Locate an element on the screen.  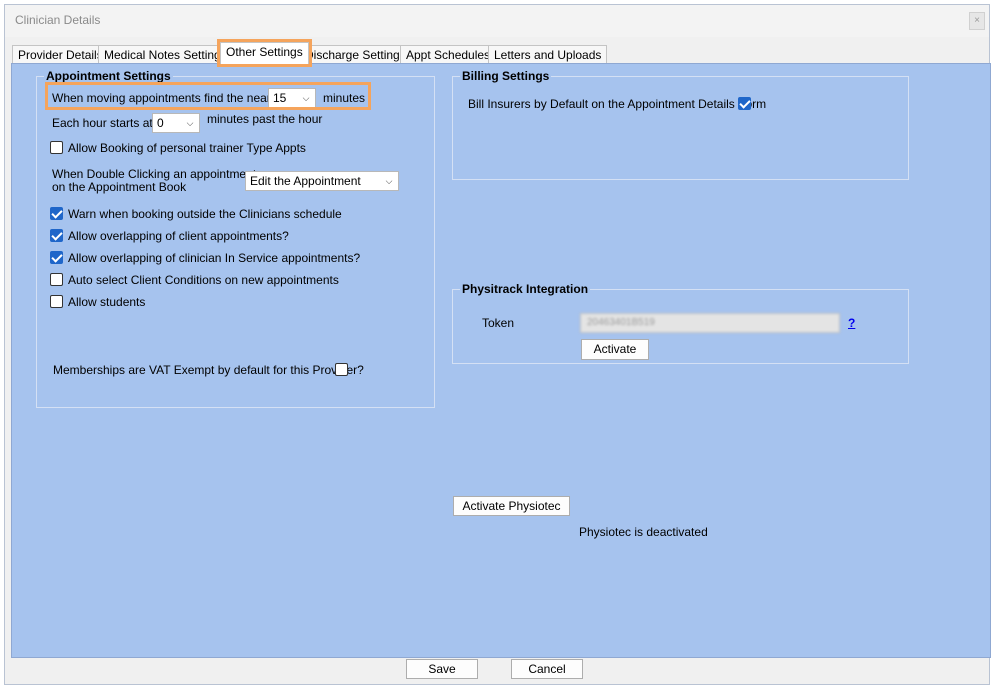
hour-starts-value: 0 is located at coordinates (160, 123).